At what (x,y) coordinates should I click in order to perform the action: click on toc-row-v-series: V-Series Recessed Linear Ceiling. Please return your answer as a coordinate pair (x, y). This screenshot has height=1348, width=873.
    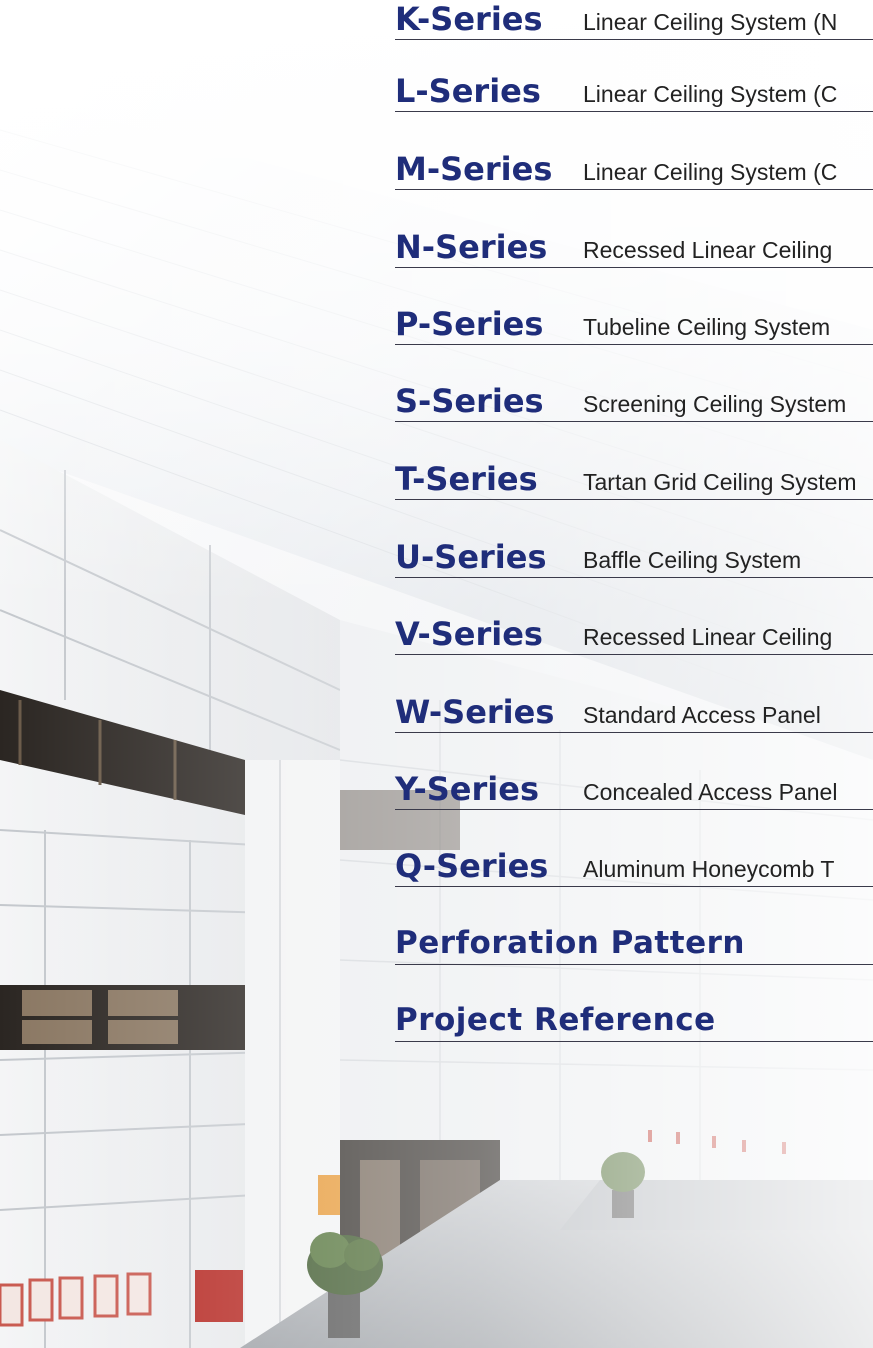
    Looking at the image, I should click on (634, 635).